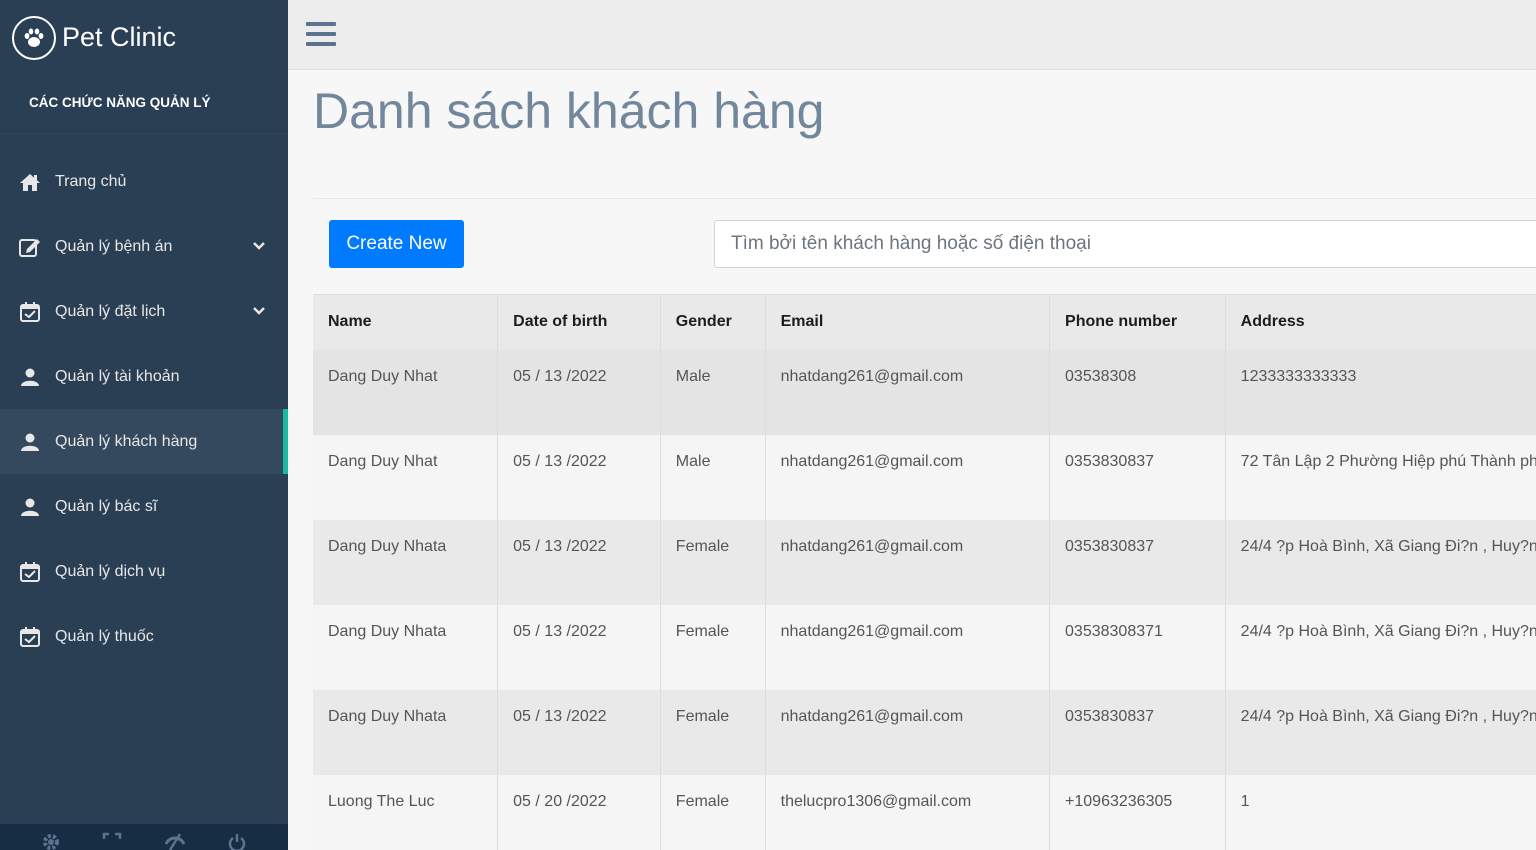 This screenshot has height=850, width=1536. I want to click on sidebar-item-medicines: Quản lý thuốc, so click(144, 636).